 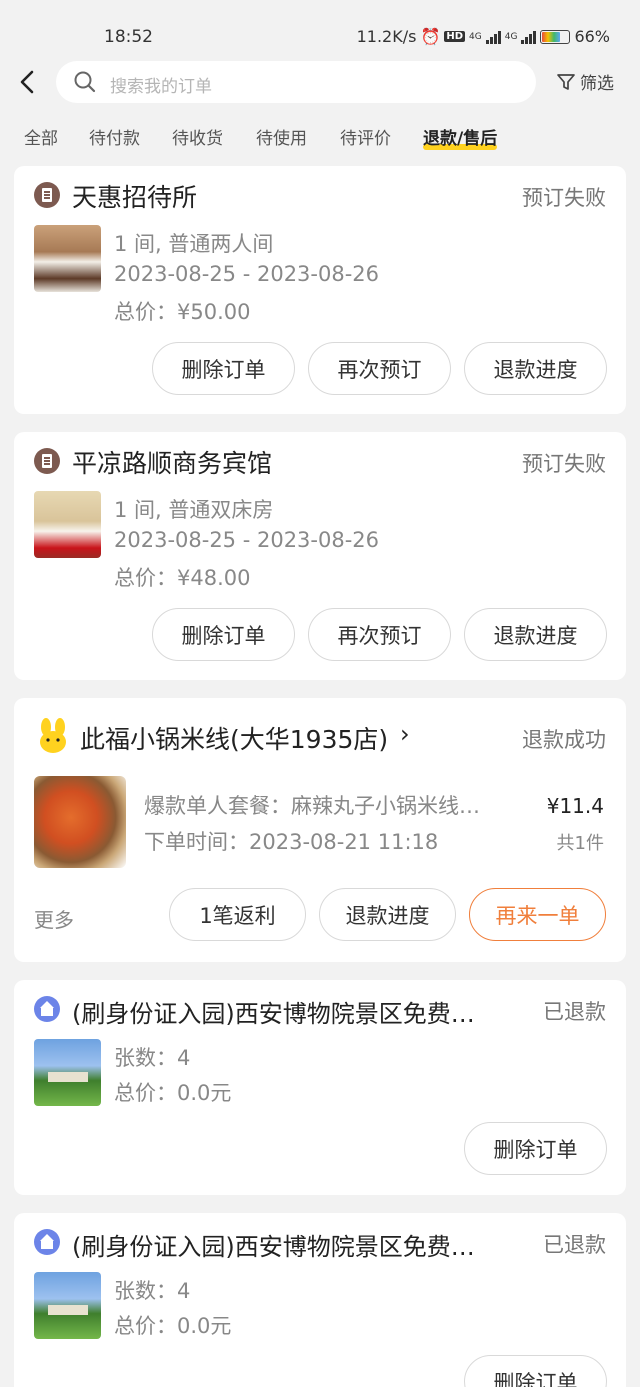 What do you see at coordinates (493, 37) in the screenshot?
I see `signal-icon` at bounding box center [493, 37].